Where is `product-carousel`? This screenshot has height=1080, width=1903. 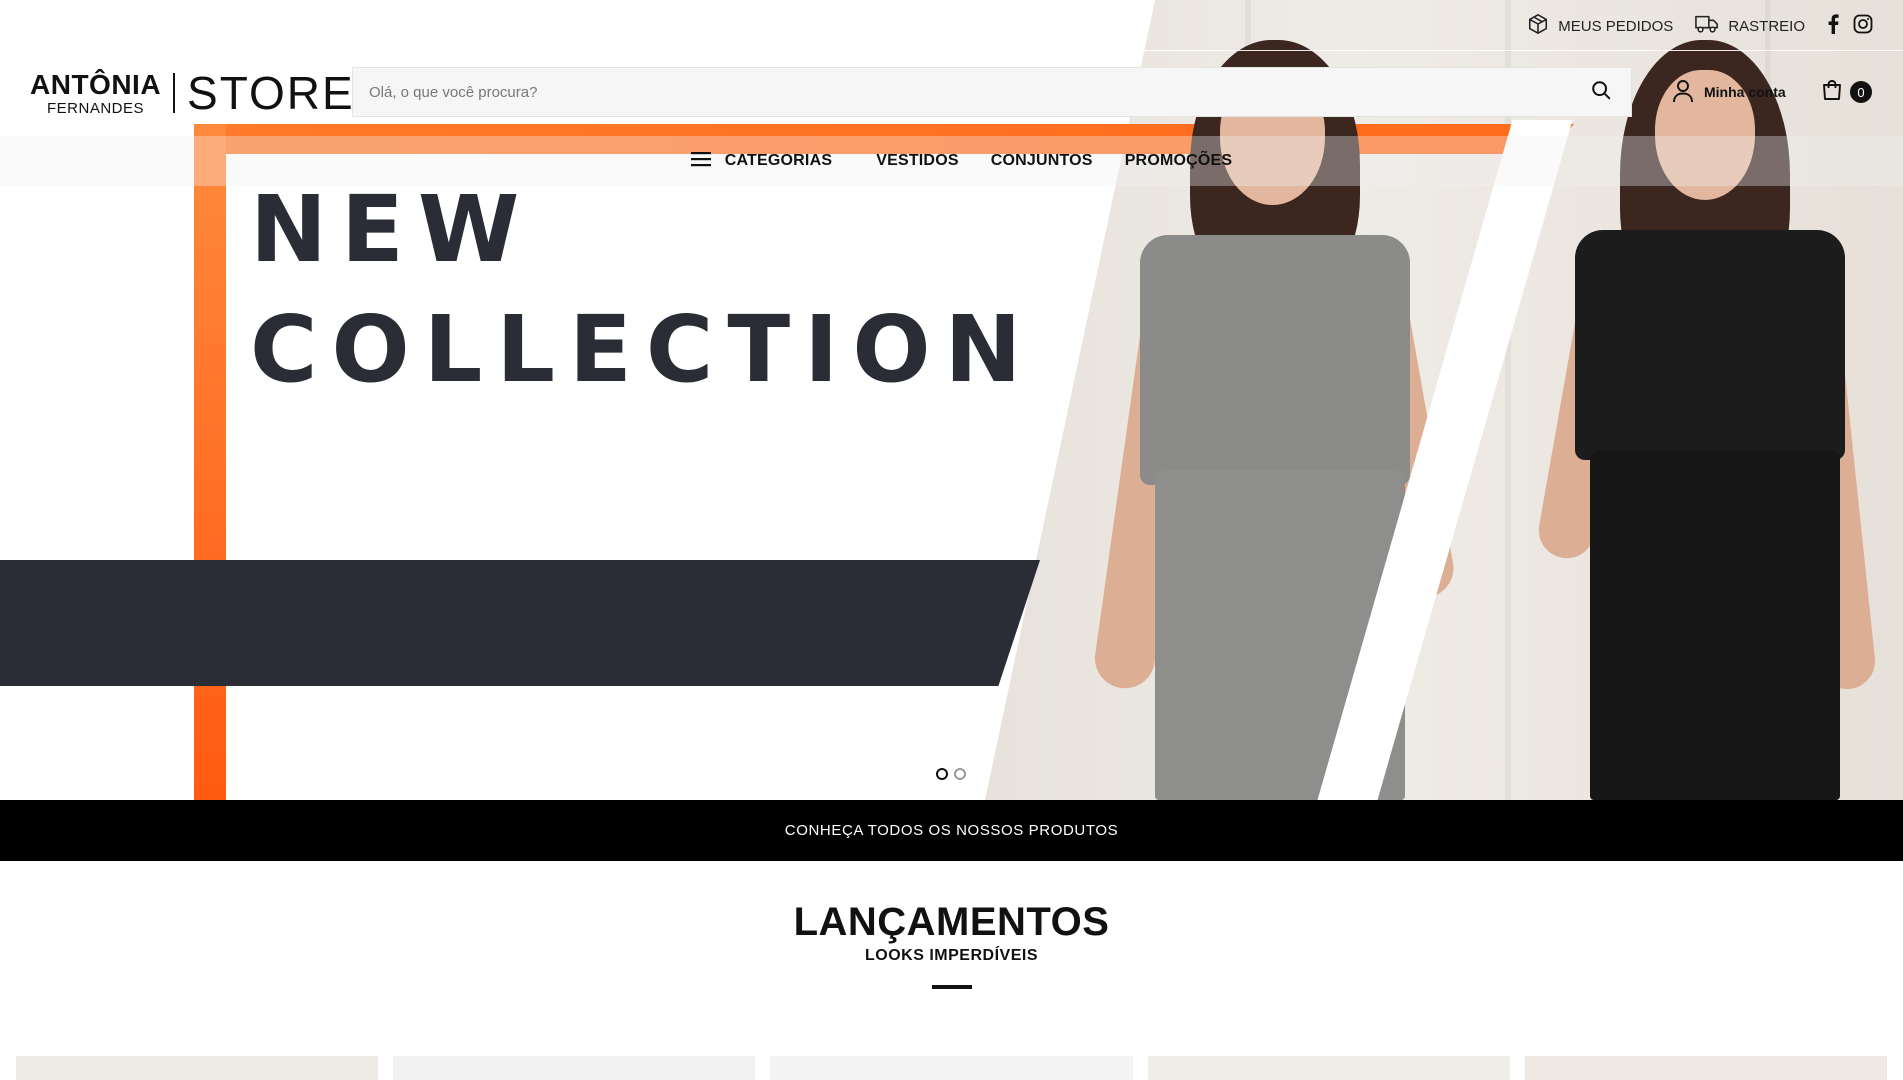 product-carousel is located at coordinates (952, 1068).